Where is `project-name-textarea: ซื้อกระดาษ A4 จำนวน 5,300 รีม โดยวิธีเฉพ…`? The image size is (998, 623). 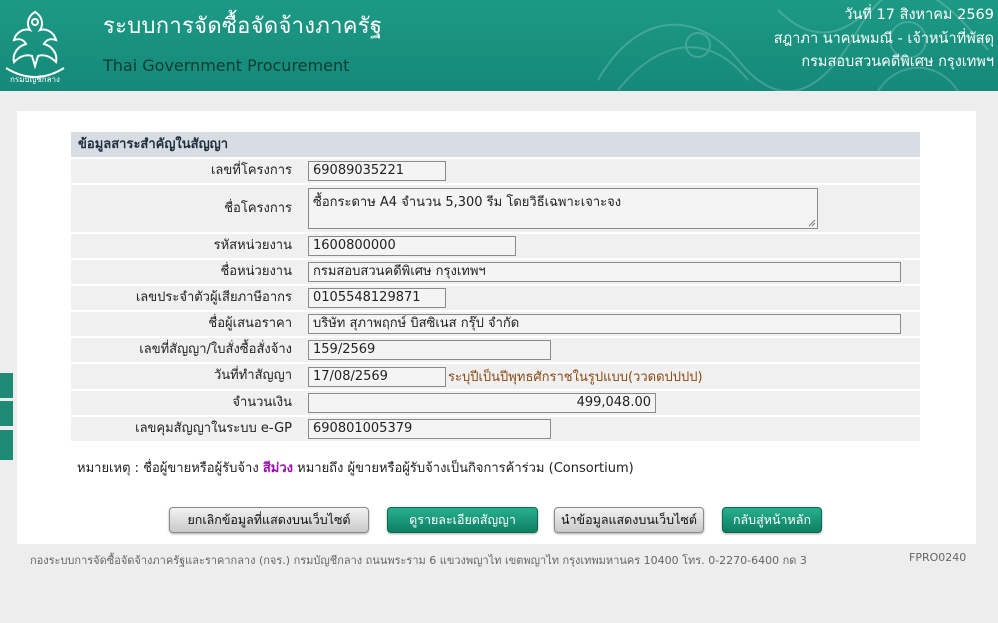 project-name-textarea: ซื้อกระดาษ A4 จำนวน 5,300 รีม โดยวิธีเฉพ… is located at coordinates (563, 208).